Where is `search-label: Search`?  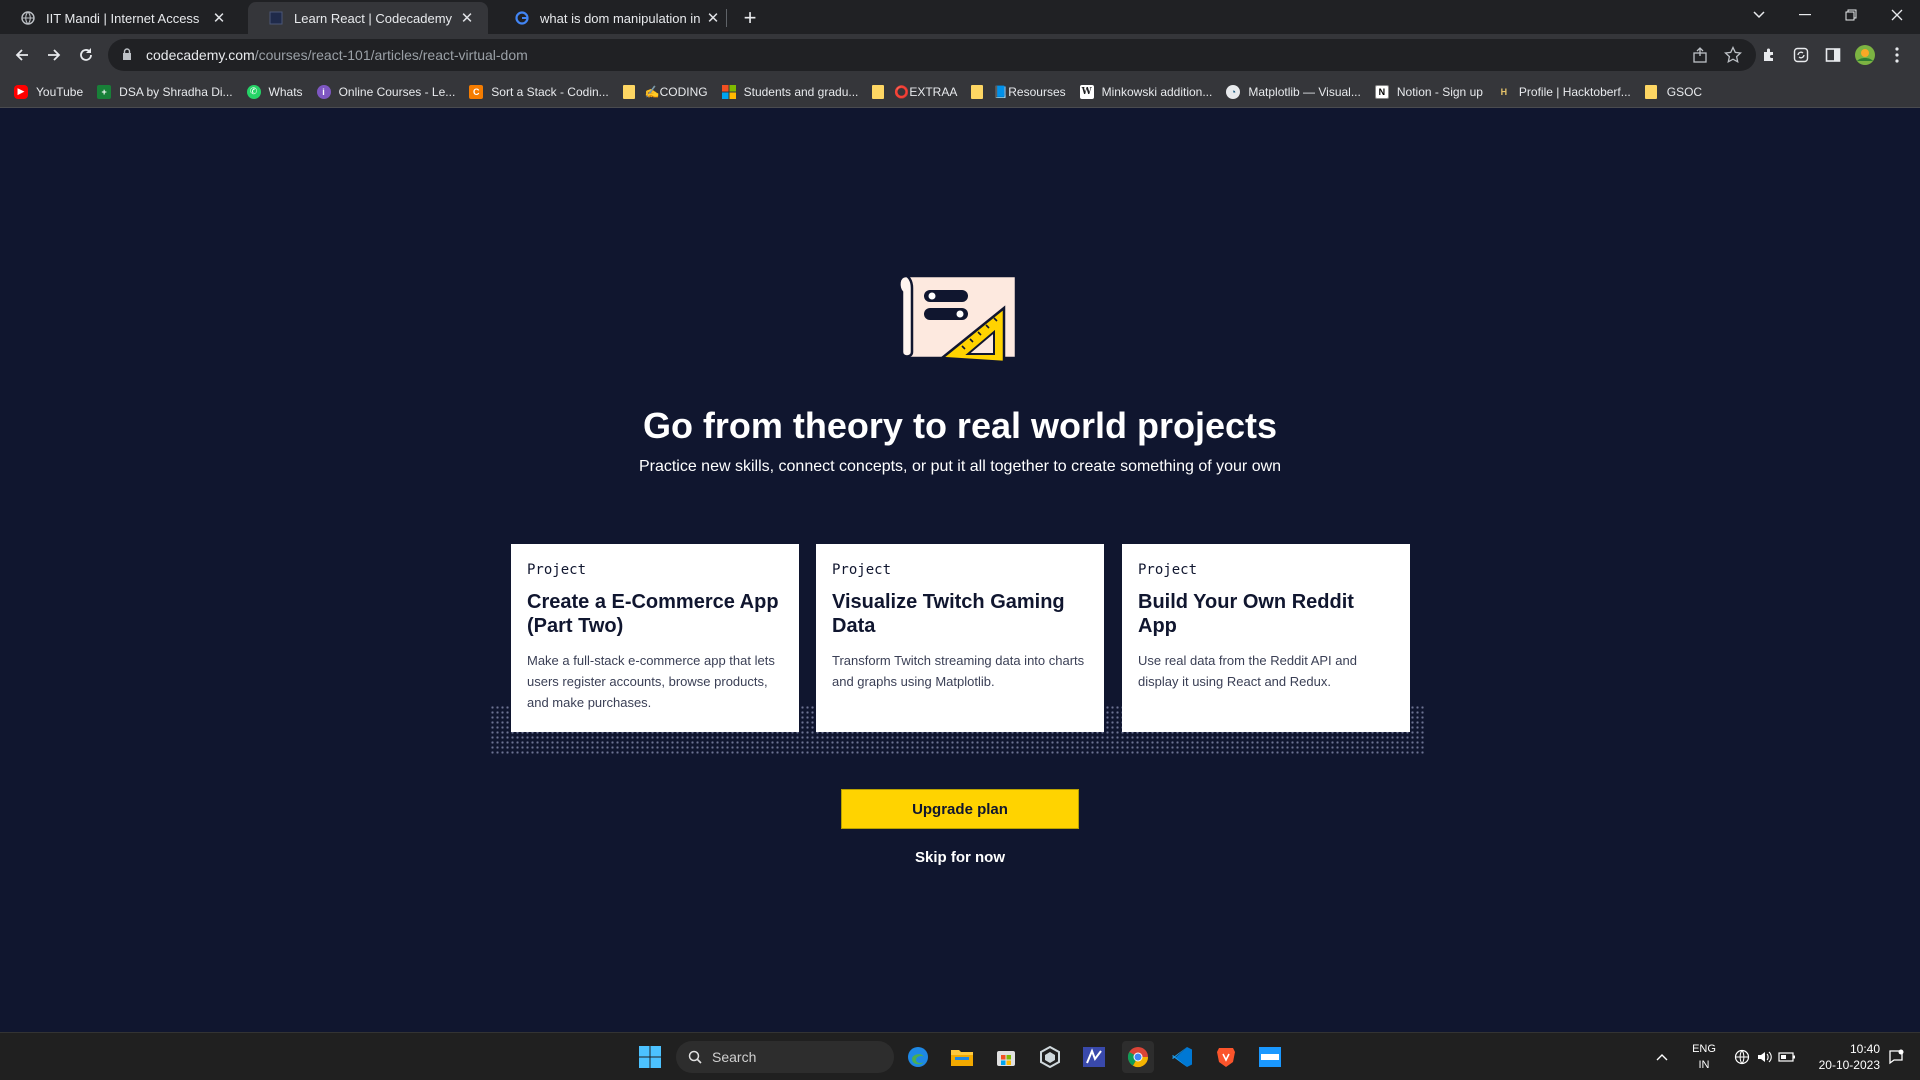 search-label: Search is located at coordinates (734, 1057).